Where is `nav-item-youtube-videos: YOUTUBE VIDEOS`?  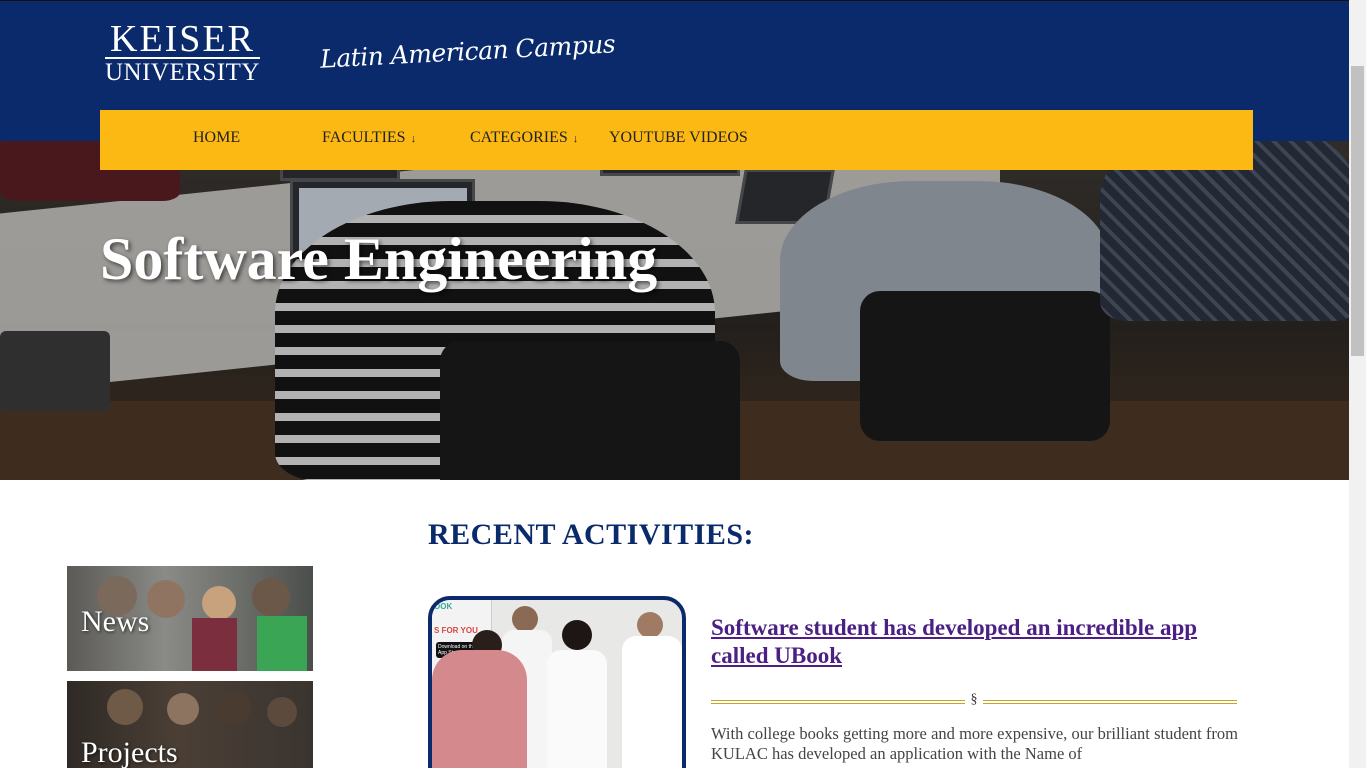 nav-item-youtube-videos: YOUTUBE VIDEOS is located at coordinates (678, 140).